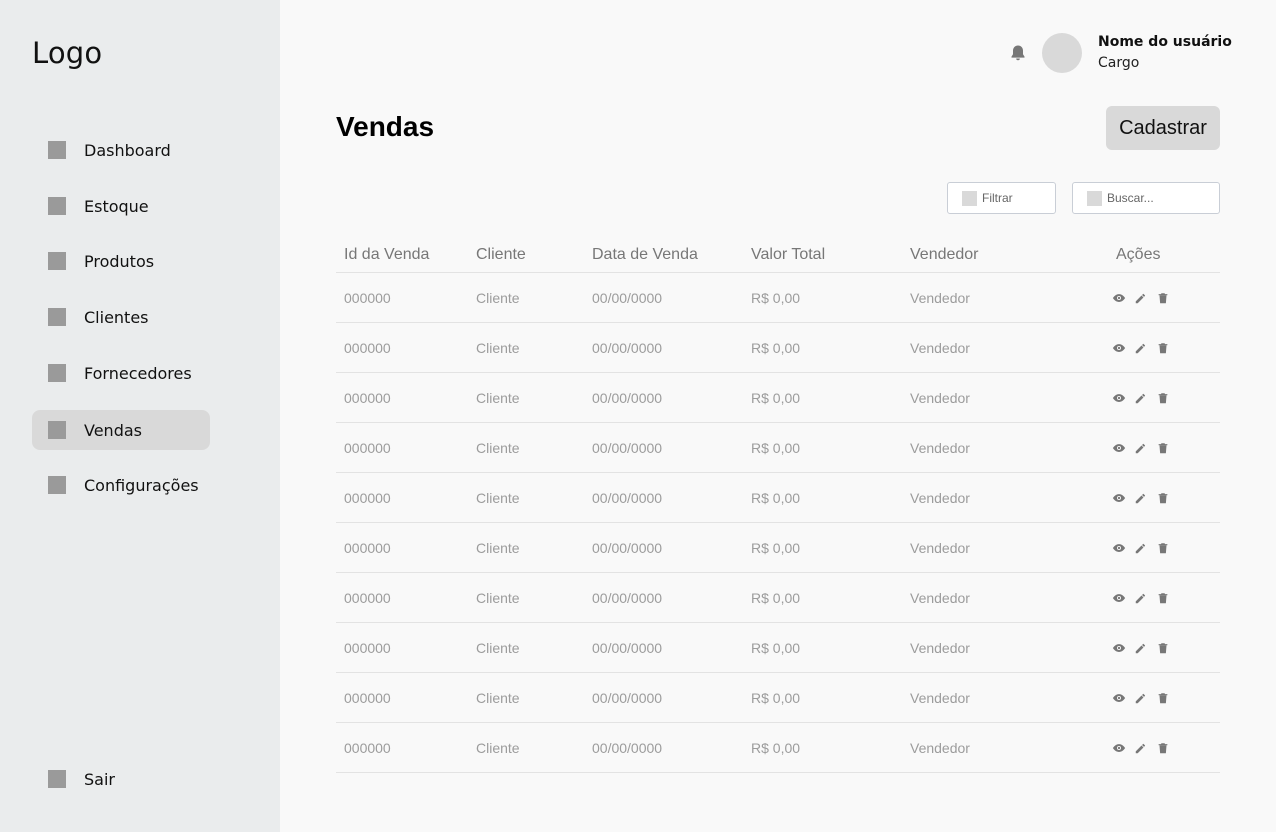  What do you see at coordinates (501, 254) in the screenshot?
I see `column-header-cliente: Cliente` at bounding box center [501, 254].